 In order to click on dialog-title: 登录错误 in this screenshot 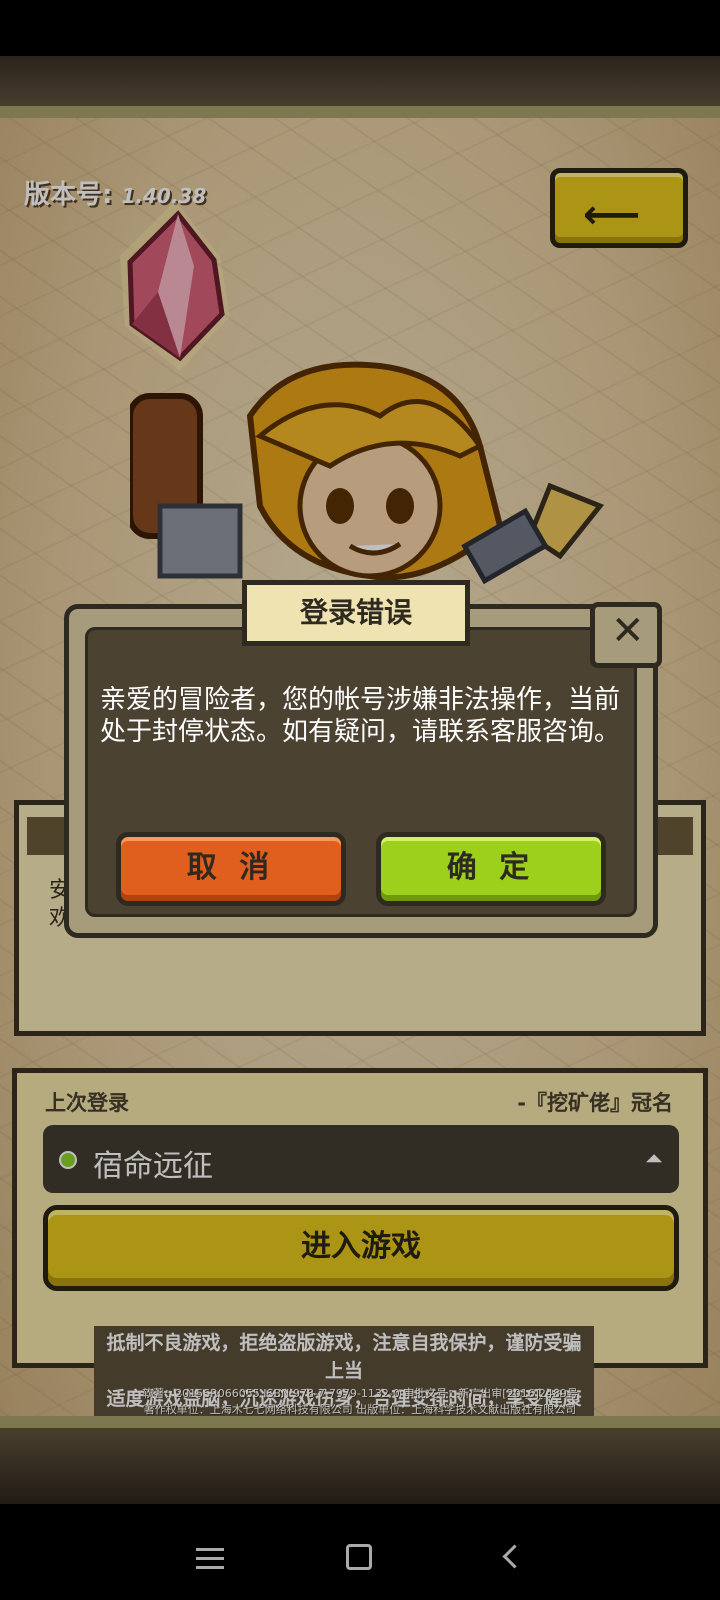, I will do `click(356, 613)`.